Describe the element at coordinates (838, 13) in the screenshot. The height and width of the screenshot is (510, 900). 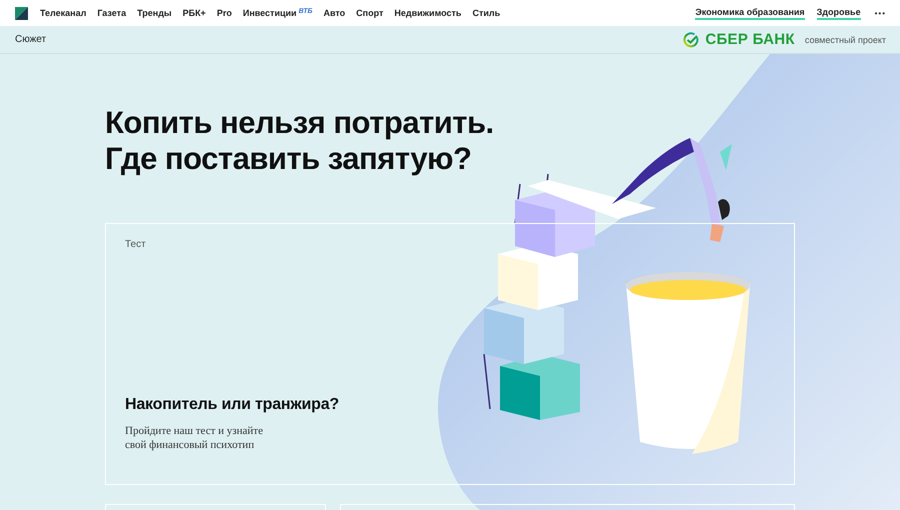
I see `special-project-link: Здоровье` at that location.